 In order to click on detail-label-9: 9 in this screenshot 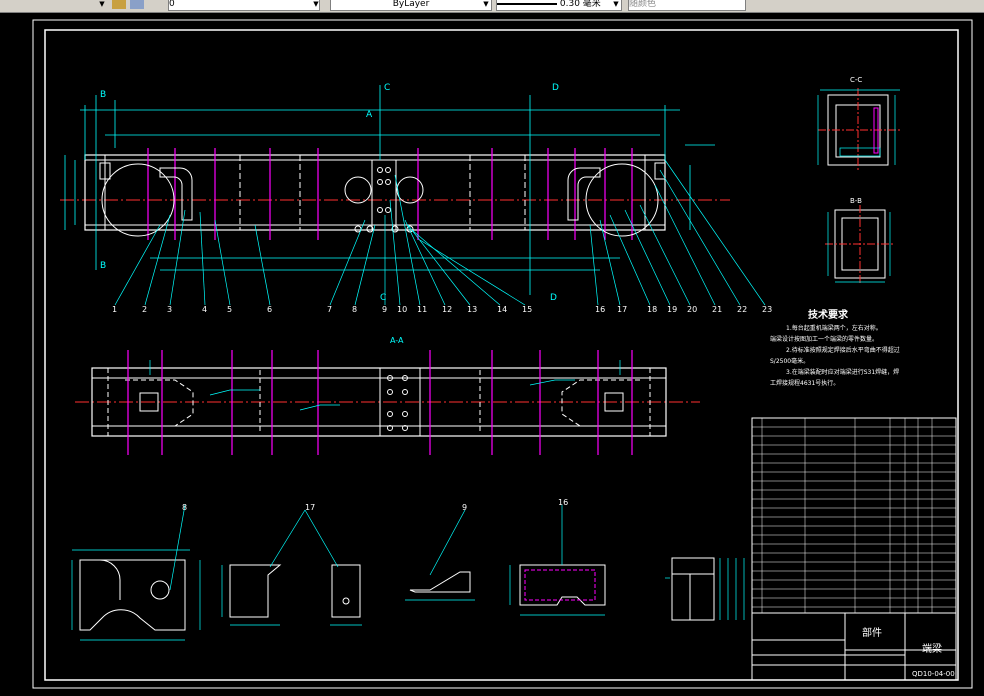, I will do `click(464, 507)`.